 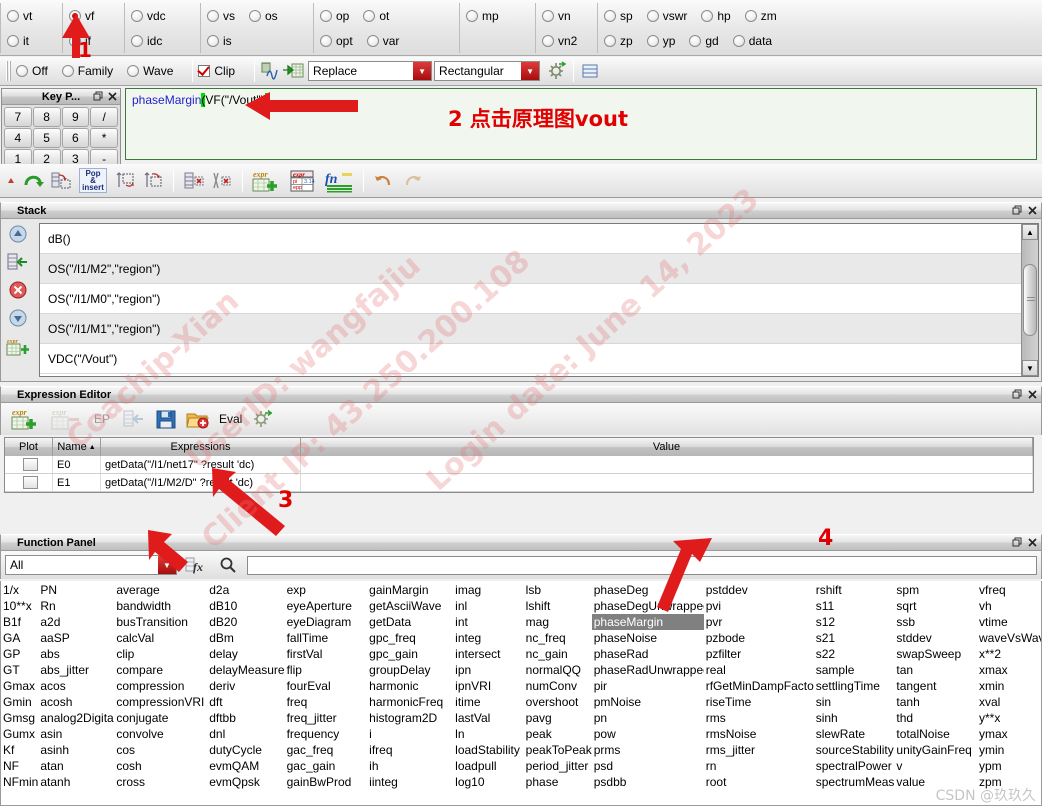 What do you see at coordinates (160, 750) in the screenshot?
I see `function-list-item: cos` at bounding box center [160, 750].